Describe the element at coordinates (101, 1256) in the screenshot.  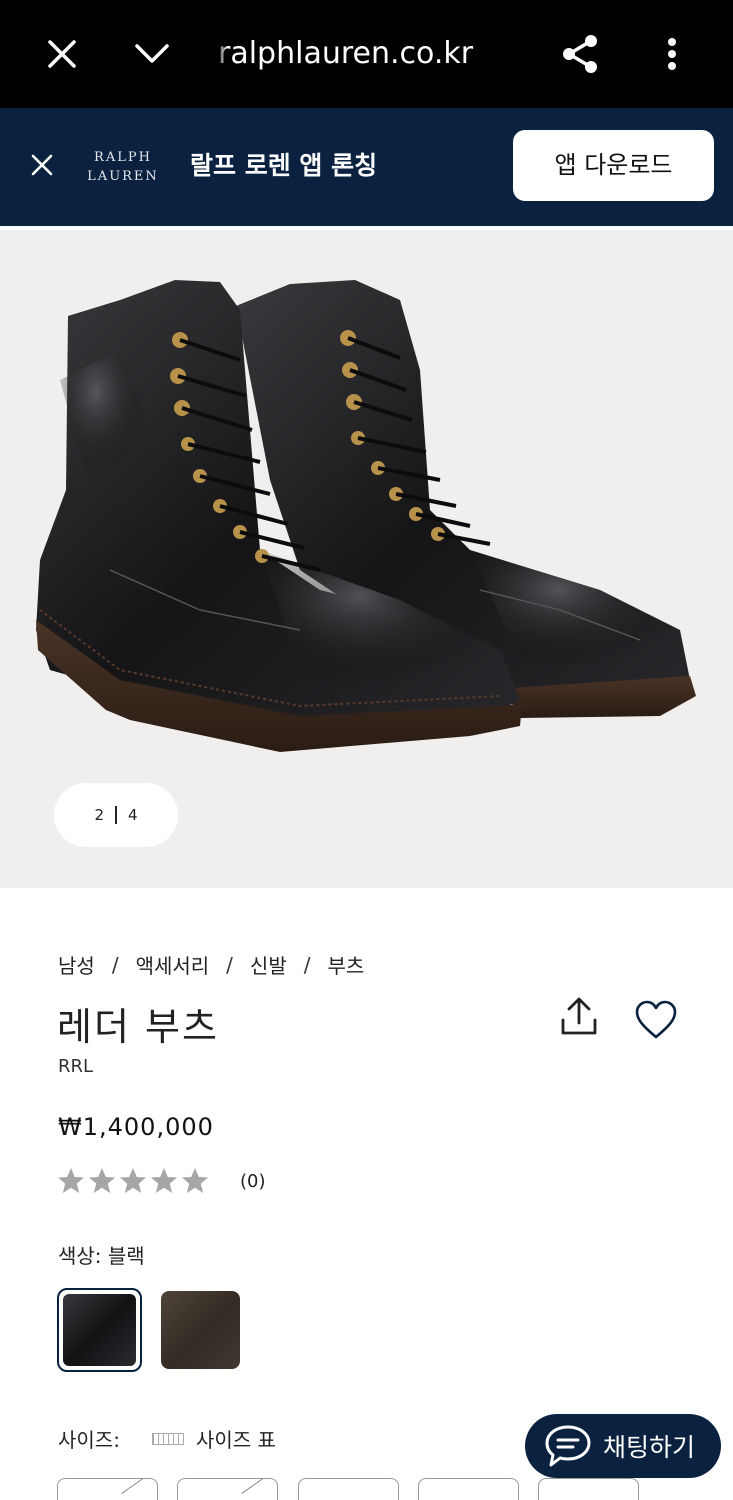
I see `color-label: 색상: 블랙` at that location.